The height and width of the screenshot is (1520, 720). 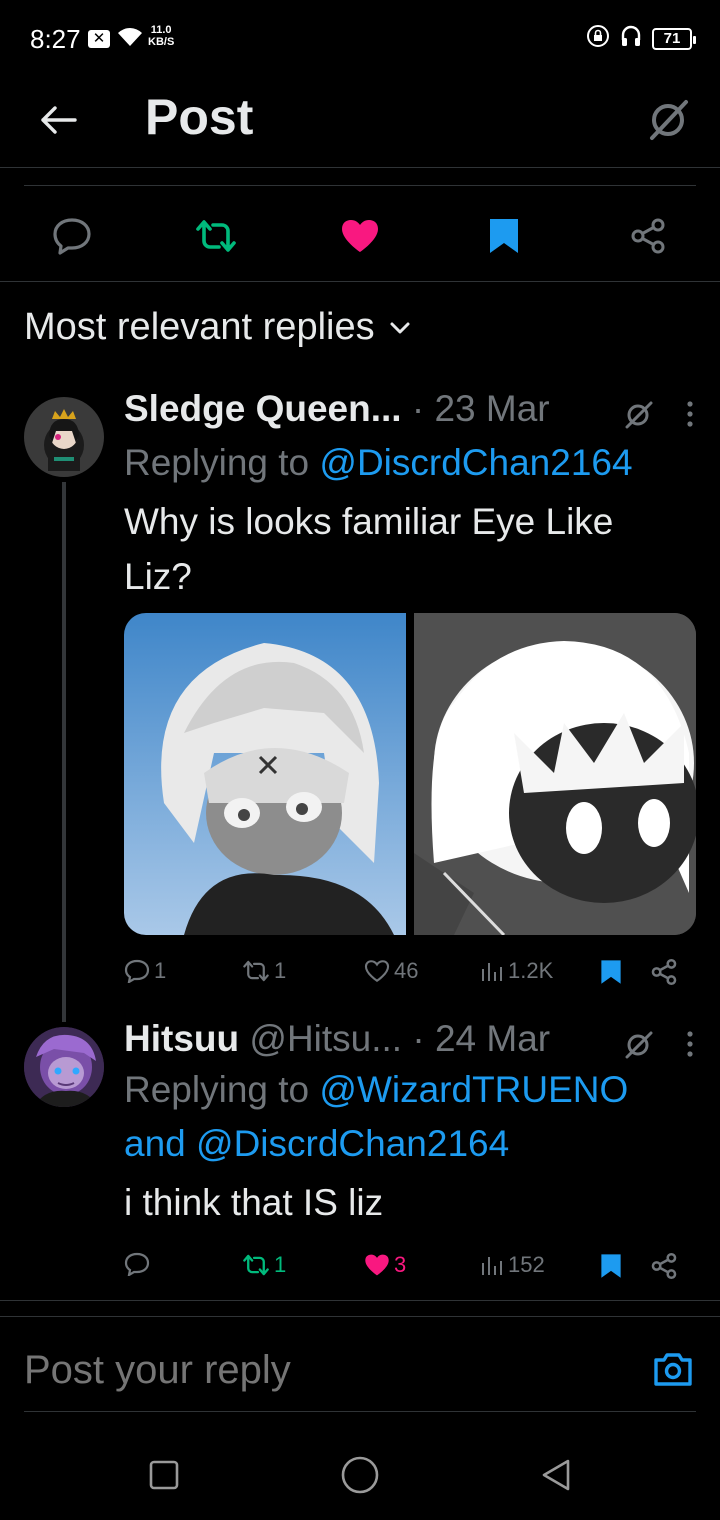 What do you see at coordinates (369, 549) in the screenshot?
I see `reply-text: Why is looks familiar Eye Like Liz?` at bounding box center [369, 549].